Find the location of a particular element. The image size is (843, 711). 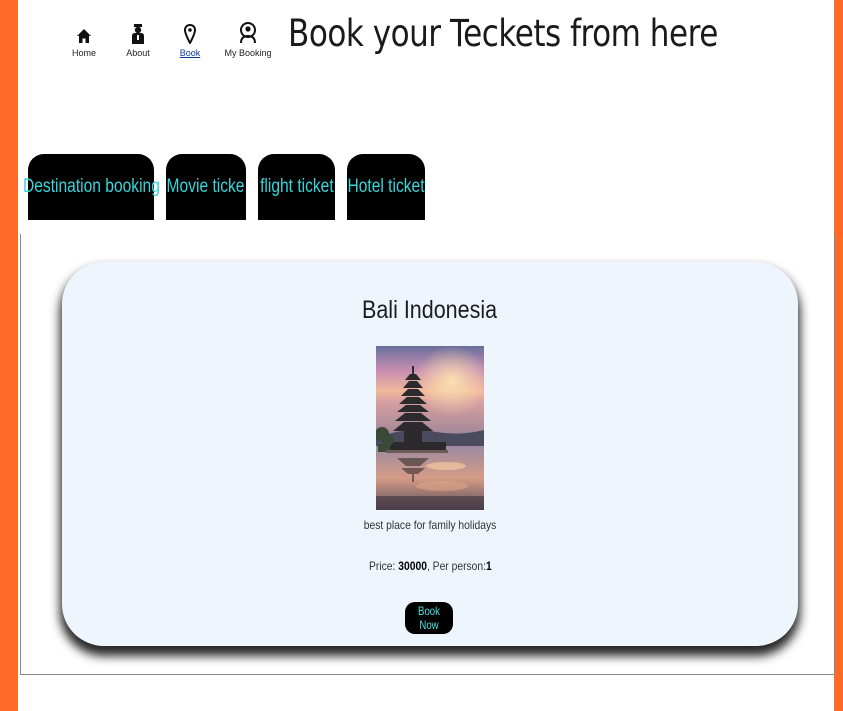

price-line: Price: 30000, Per person:1 is located at coordinates (430, 566).